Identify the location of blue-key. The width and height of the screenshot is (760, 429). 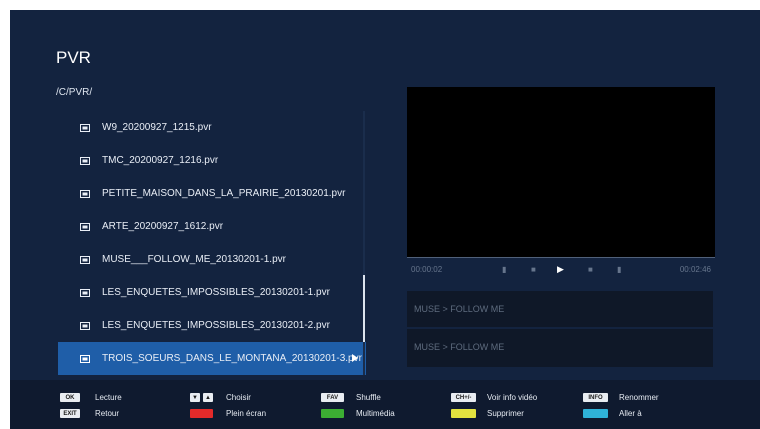
(595, 413).